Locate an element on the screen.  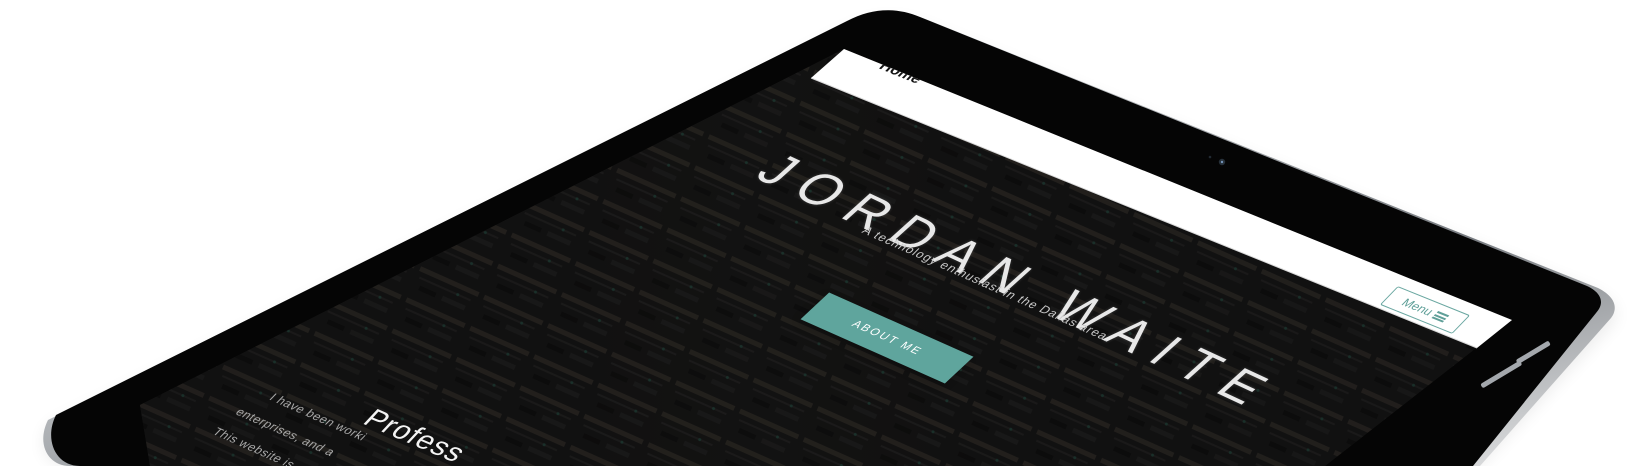
hamburger-menu-icon is located at coordinates (1440, 317).